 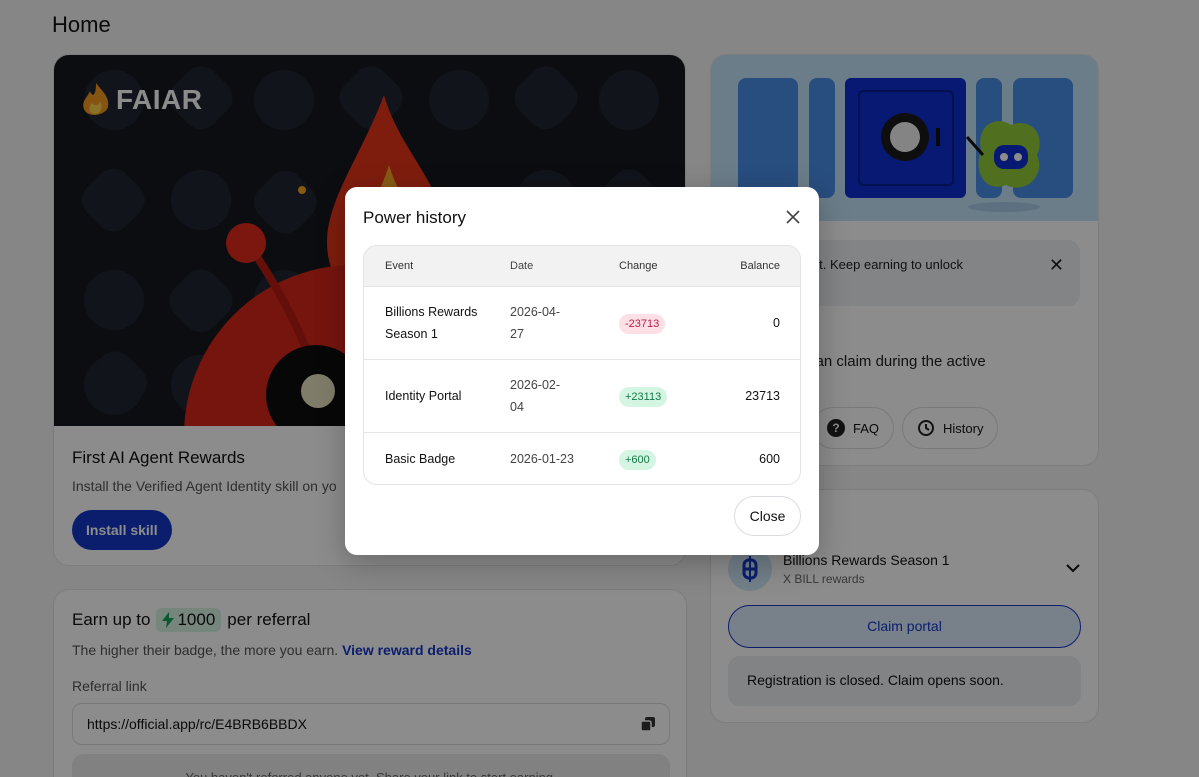 What do you see at coordinates (437, 457) in the screenshot?
I see `row-event: Basic Badge` at bounding box center [437, 457].